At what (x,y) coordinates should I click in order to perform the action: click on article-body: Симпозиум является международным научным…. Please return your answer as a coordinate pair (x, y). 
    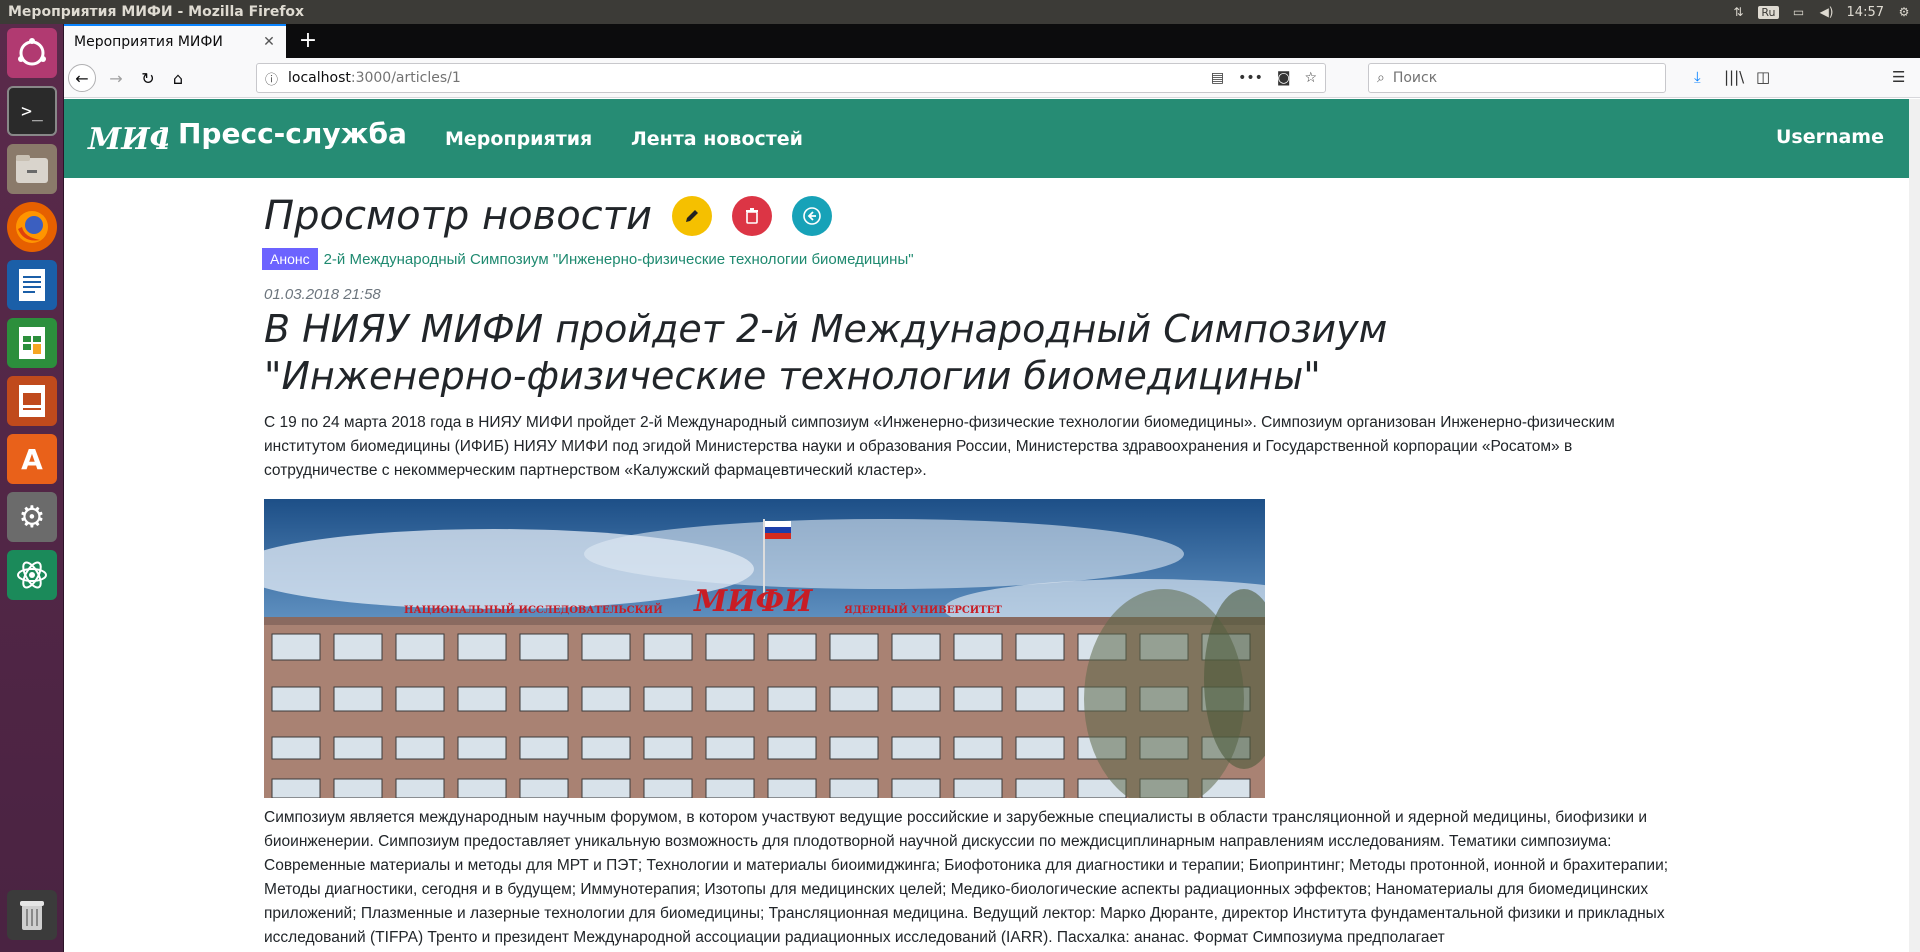
    Looking at the image, I should click on (966, 877).